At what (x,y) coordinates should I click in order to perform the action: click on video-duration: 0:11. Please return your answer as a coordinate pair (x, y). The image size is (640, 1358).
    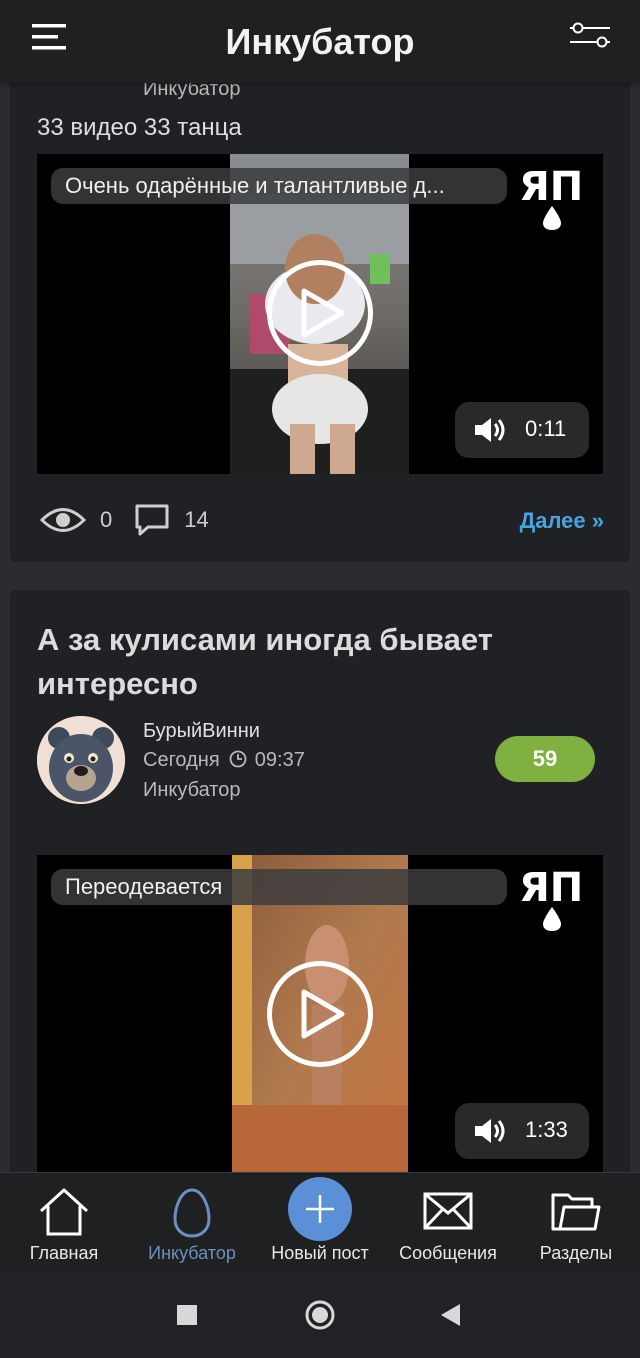
    Looking at the image, I should click on (546, 428).